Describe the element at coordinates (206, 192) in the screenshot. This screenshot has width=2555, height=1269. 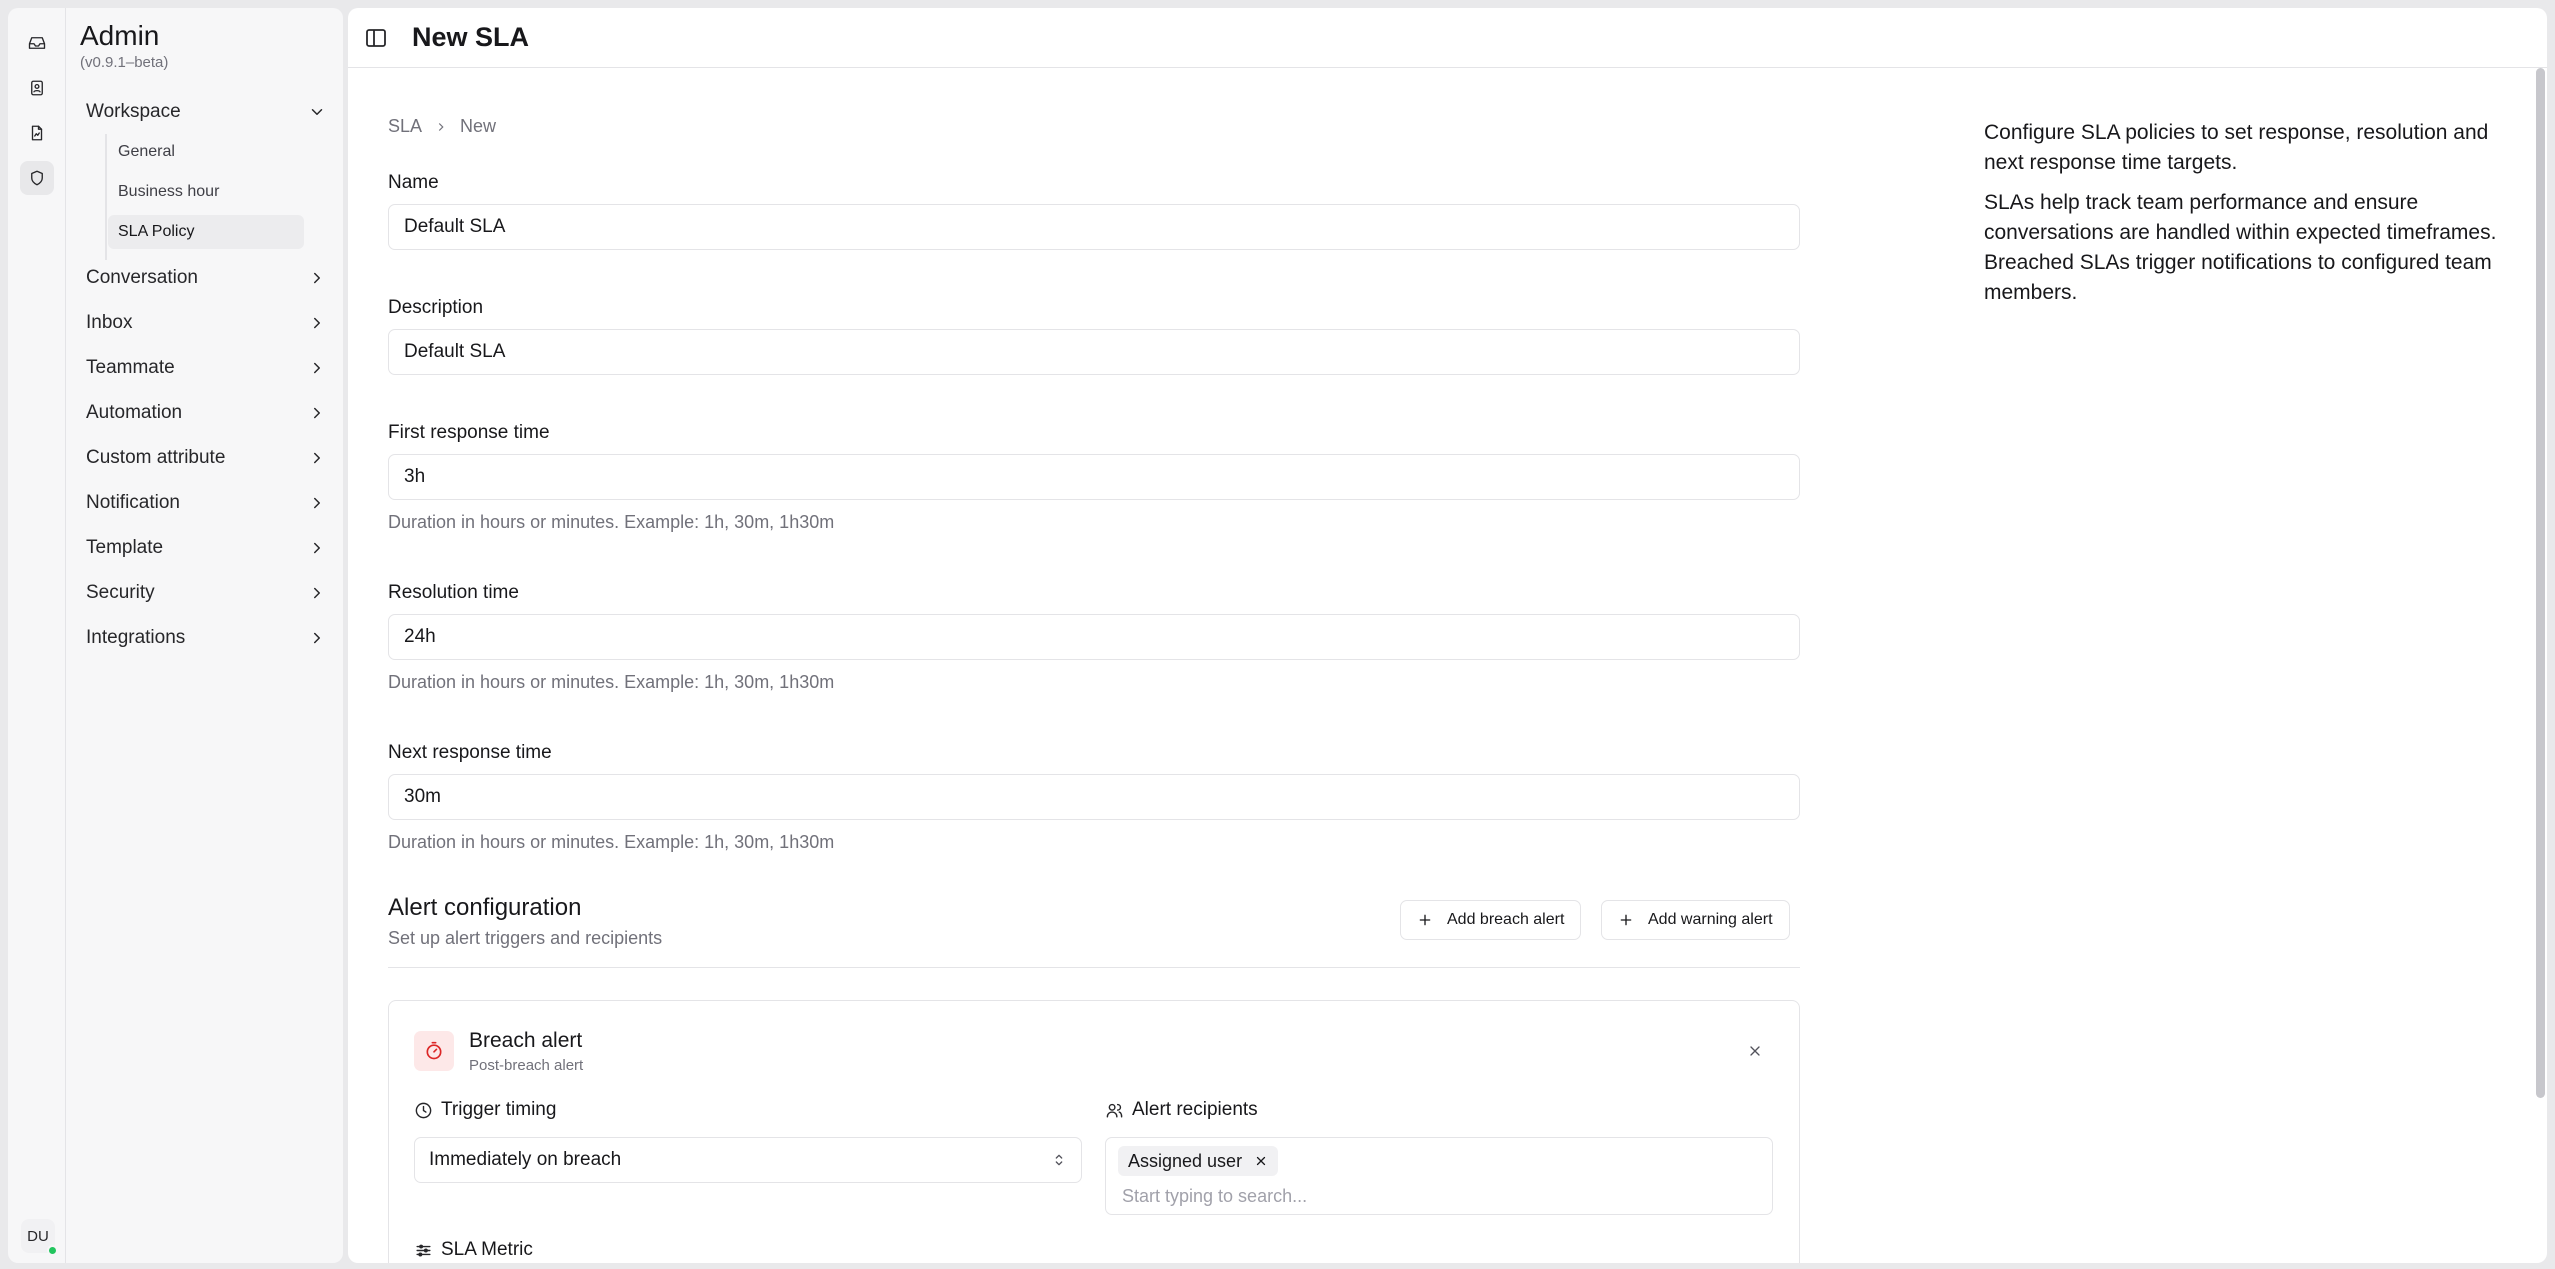
I see `sidebar-item-business-hour: Business hour` at that location.